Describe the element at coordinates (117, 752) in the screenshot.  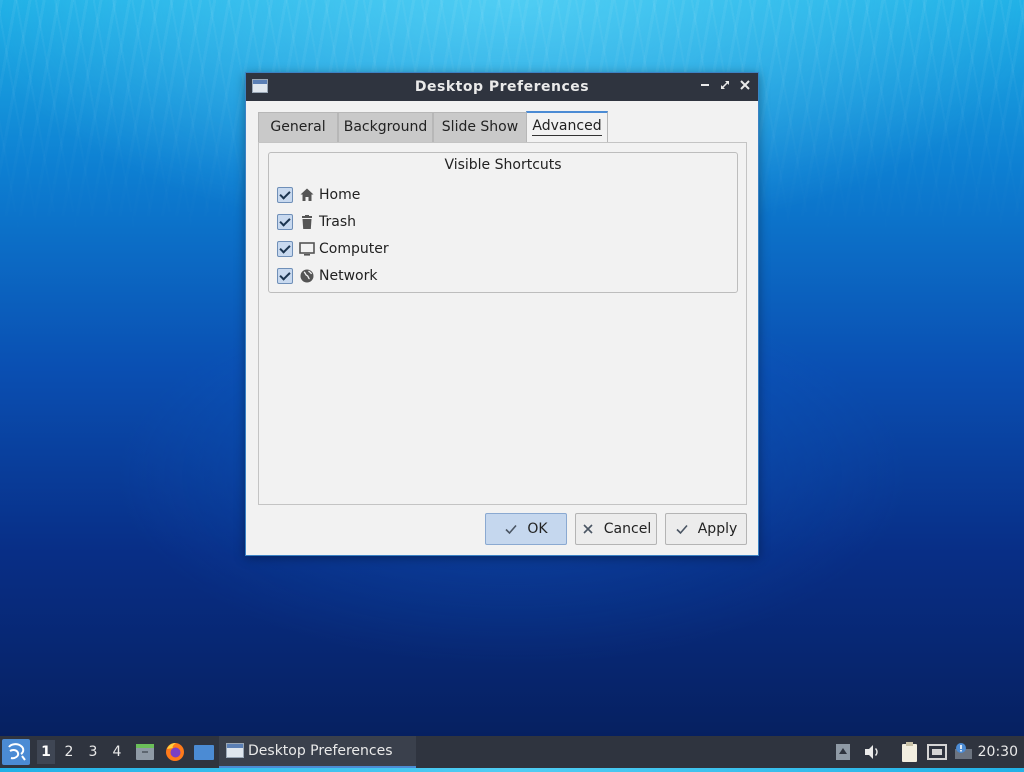
I see `desktop-switch-4: 4` at that location.